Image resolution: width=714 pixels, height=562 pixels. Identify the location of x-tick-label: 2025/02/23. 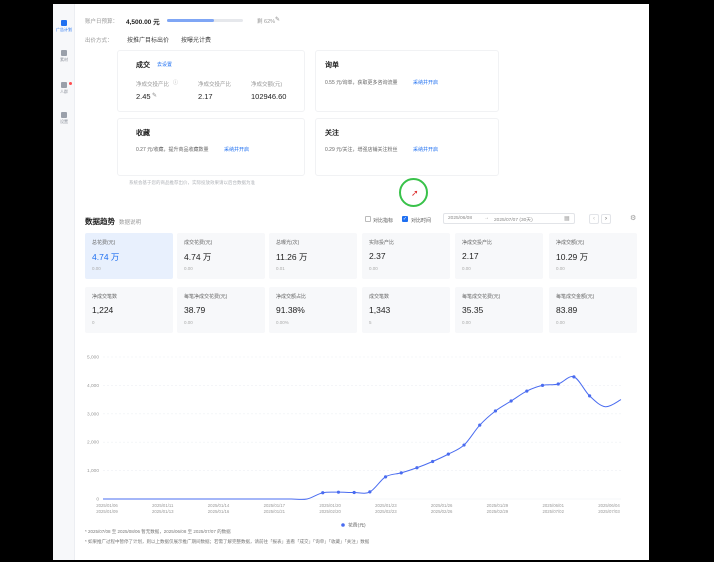
(386, 511).